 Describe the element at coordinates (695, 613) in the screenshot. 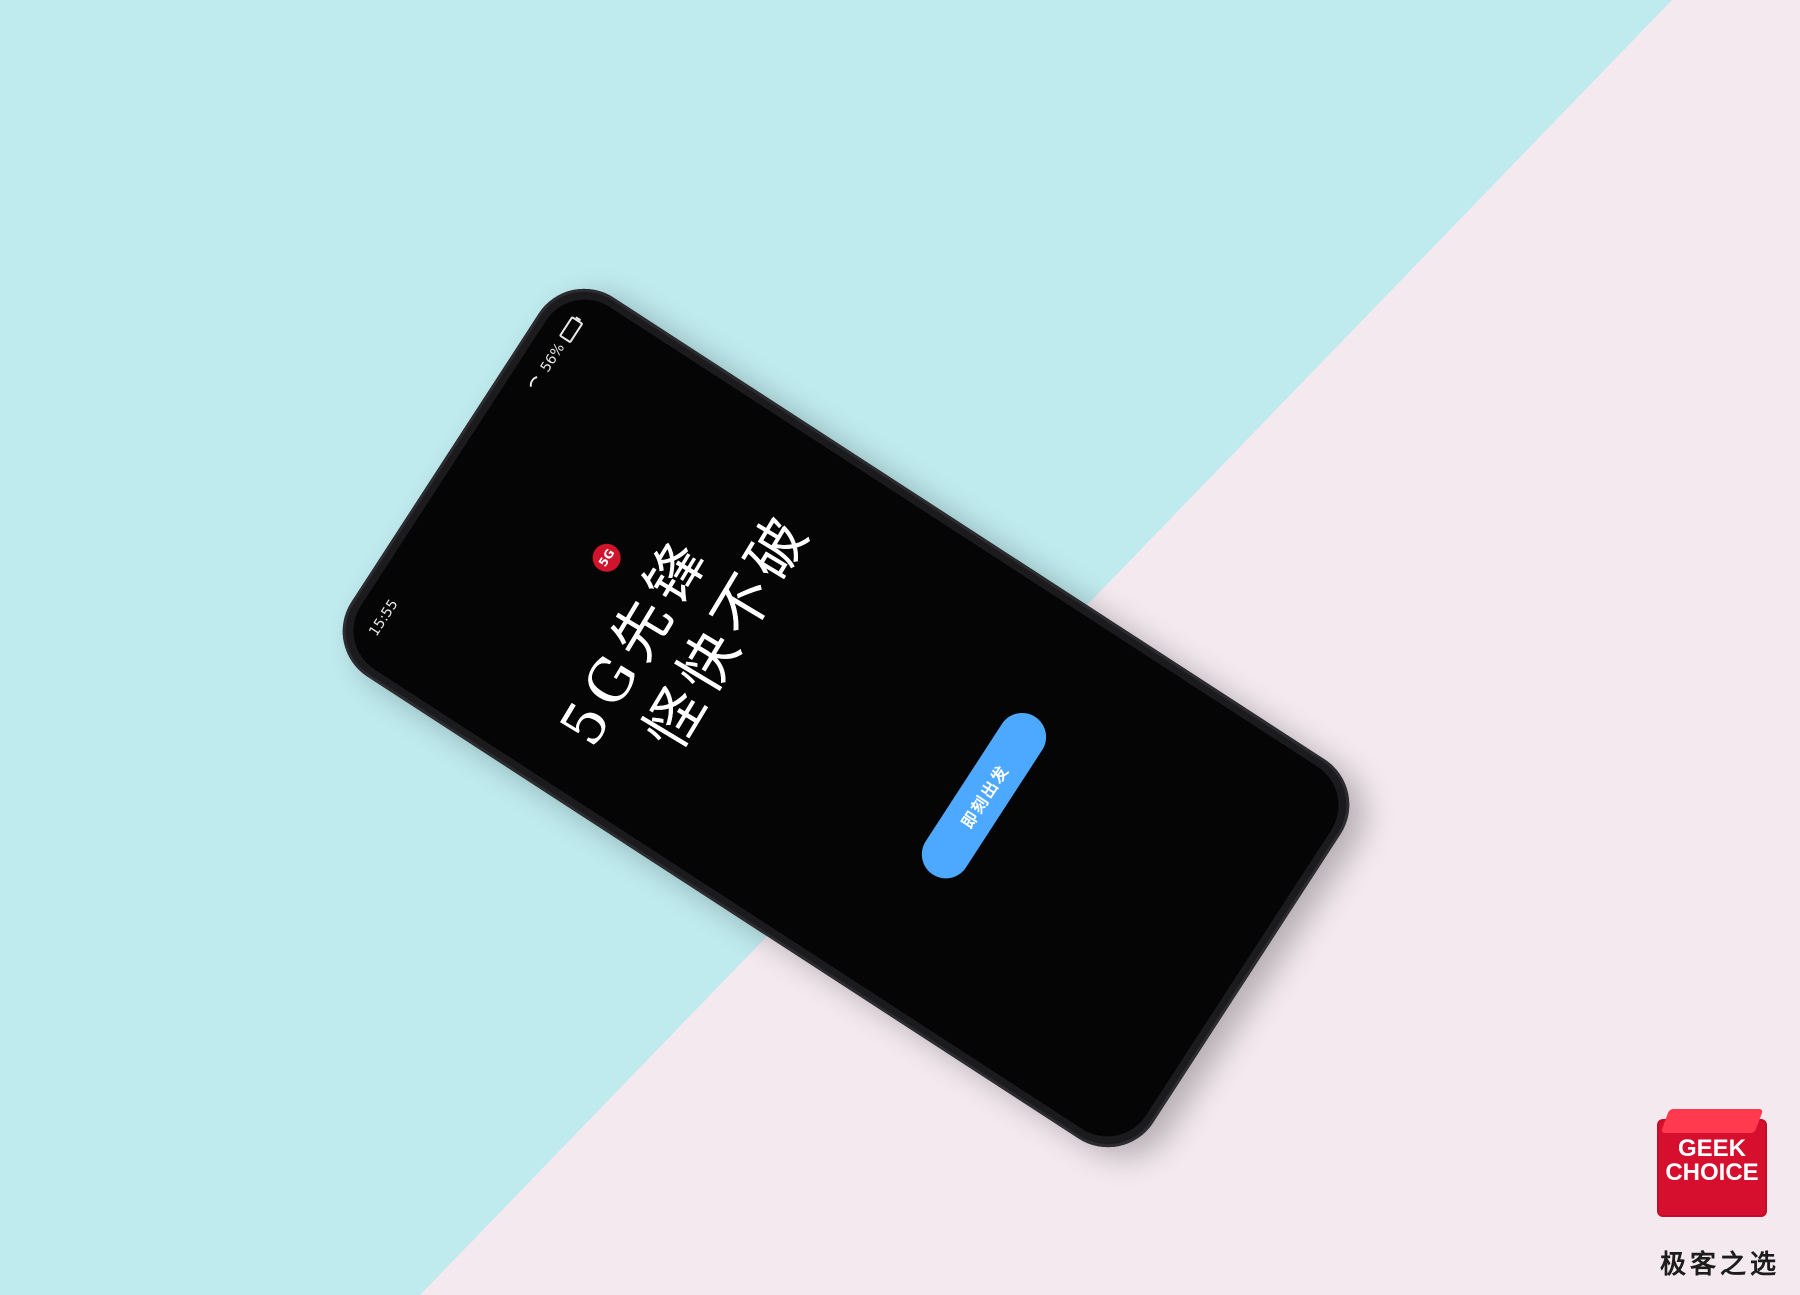

I see `headline: 5G先锋 怪快不破` at that location.